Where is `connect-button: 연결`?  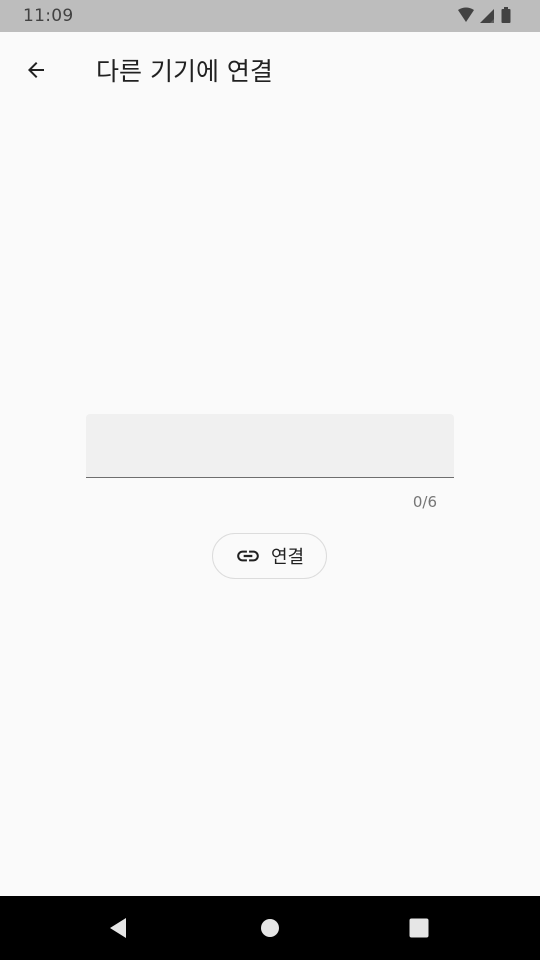 connect-button: 연결 is located at coordinates (269, 556).